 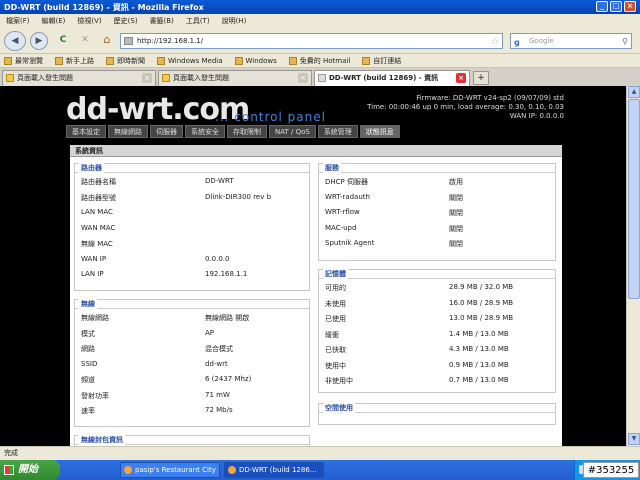 I want to click on warning-icon, so click(x=10, y=78).